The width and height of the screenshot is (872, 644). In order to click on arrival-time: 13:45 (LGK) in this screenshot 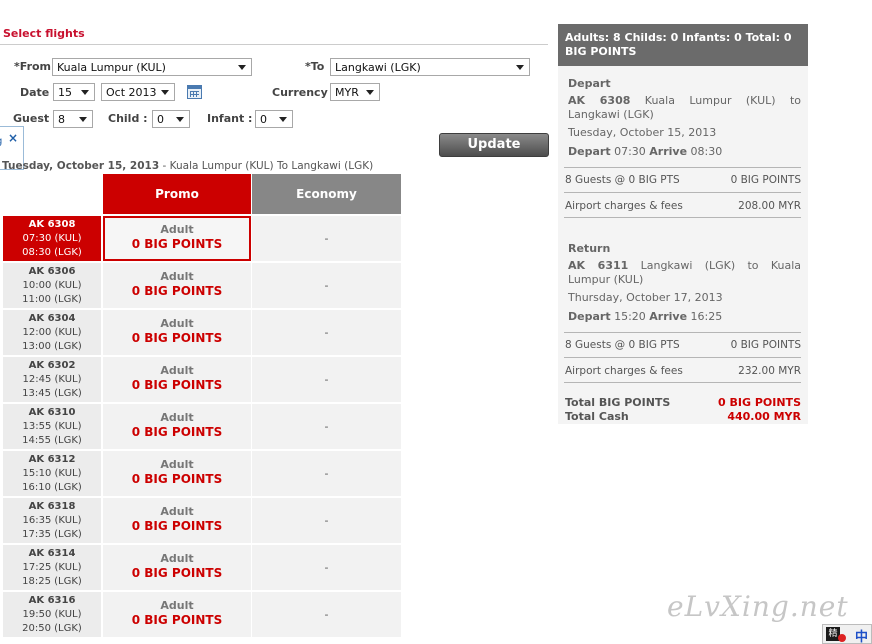, I will do `click(52, 393)`.